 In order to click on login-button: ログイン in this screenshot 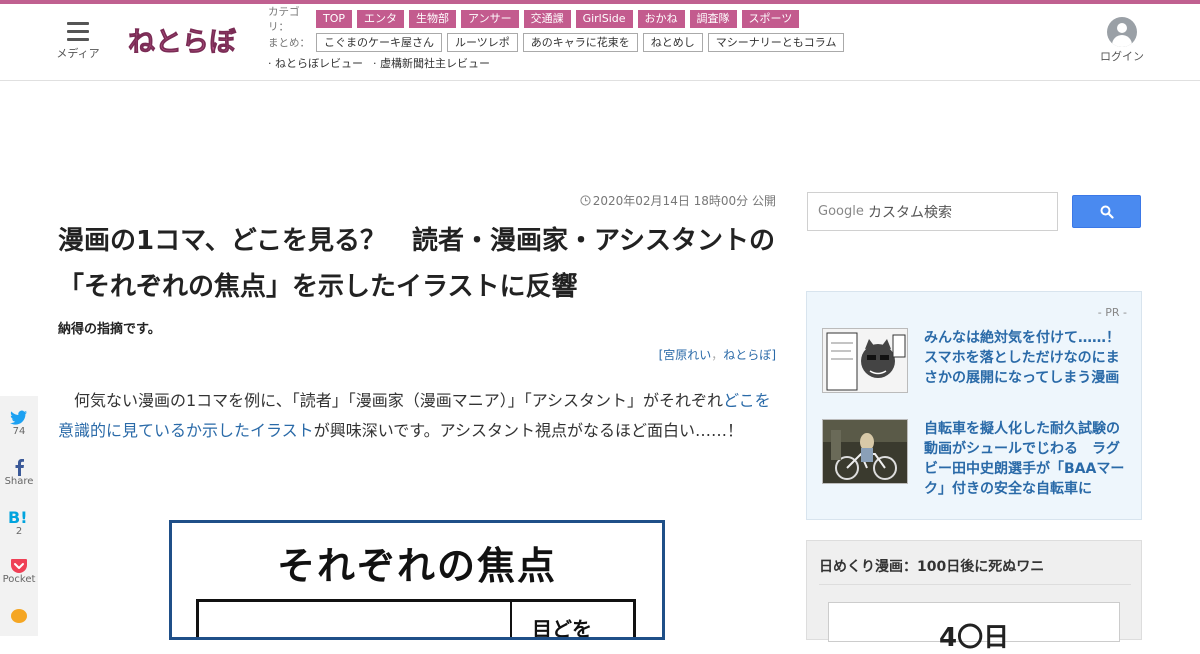, I will do `click(1122, 40)`.